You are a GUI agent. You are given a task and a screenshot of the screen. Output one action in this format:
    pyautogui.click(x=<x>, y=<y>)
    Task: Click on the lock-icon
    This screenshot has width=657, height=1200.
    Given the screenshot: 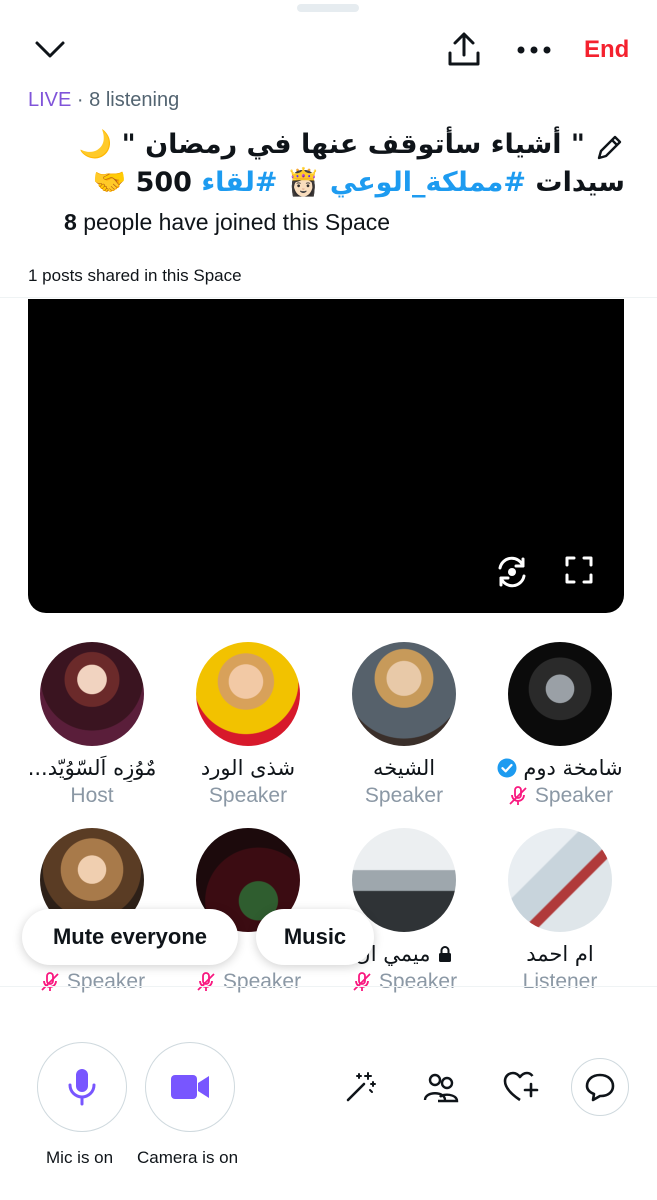 What is the action you would take?
    pyautogui.click(x=444, y=954)
    